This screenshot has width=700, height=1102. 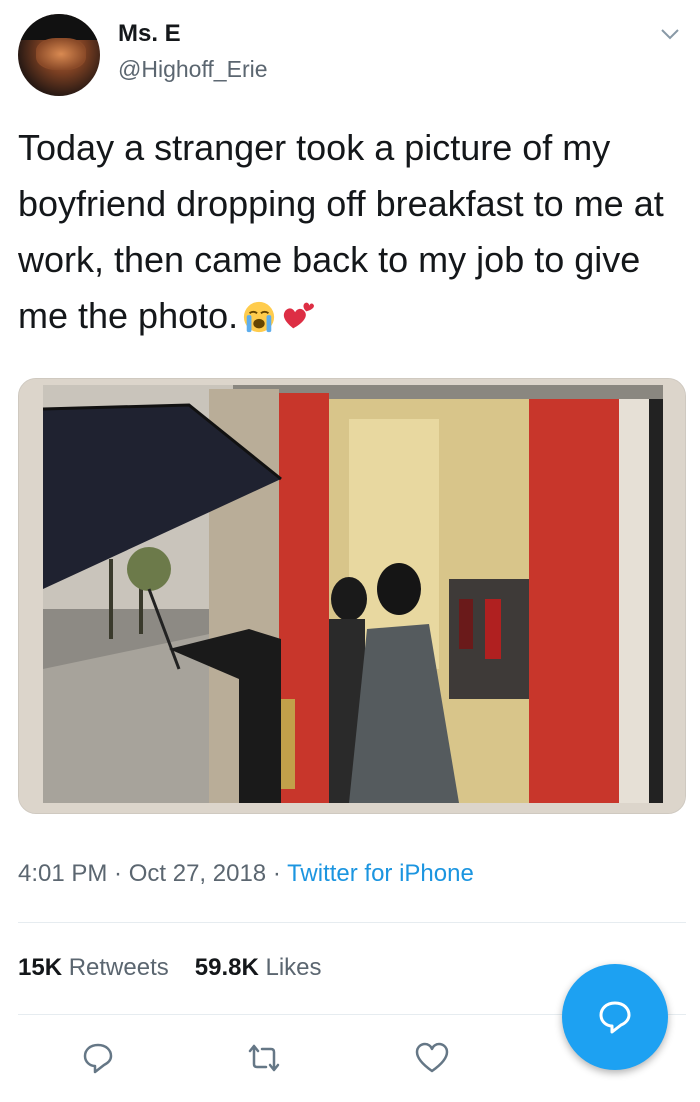 I want to click on likes-stat: 59.8K Likes, so click(x=258, y=967).